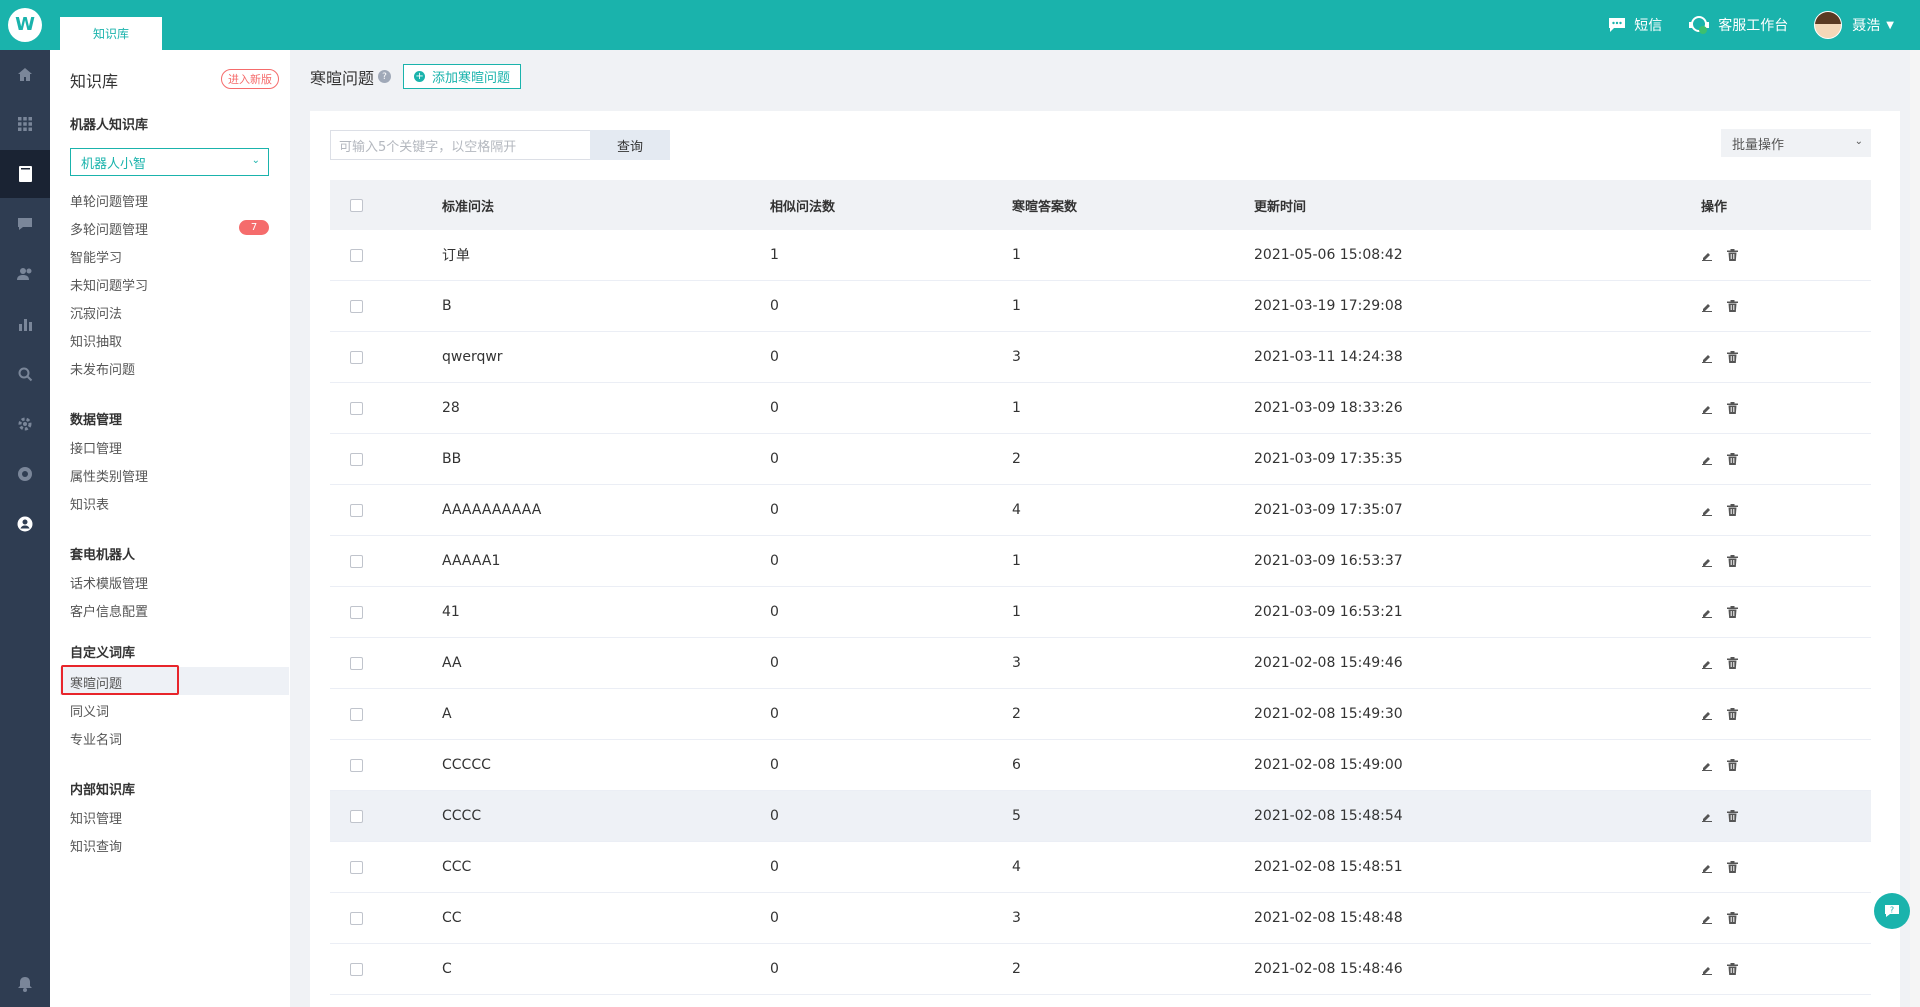 This screenshot has height=1007, width=1920. What do you see at coordinates (385, 76) in the screenshot?
I see `help-icon: ?` at bounding box center [385, 76].